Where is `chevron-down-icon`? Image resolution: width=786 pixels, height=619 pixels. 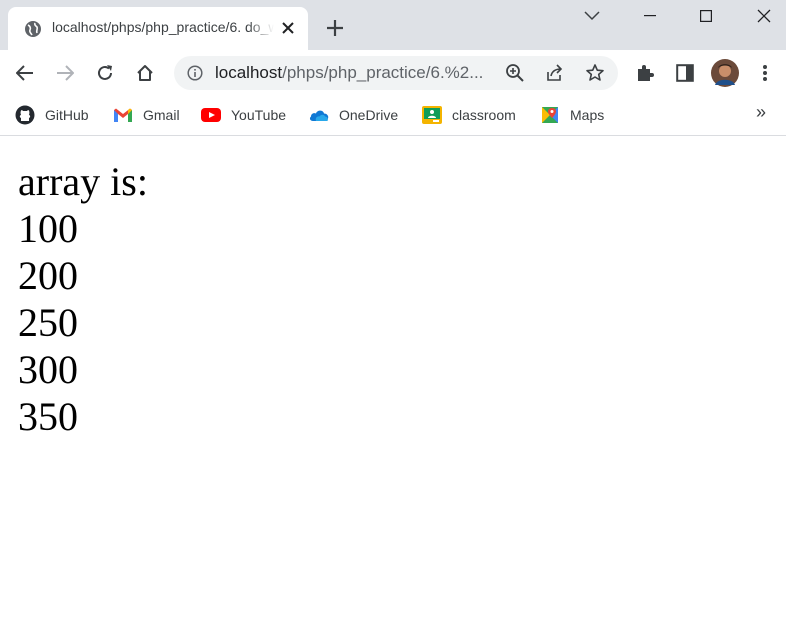
chevron-down-icon is located at coordinates (592, 16).